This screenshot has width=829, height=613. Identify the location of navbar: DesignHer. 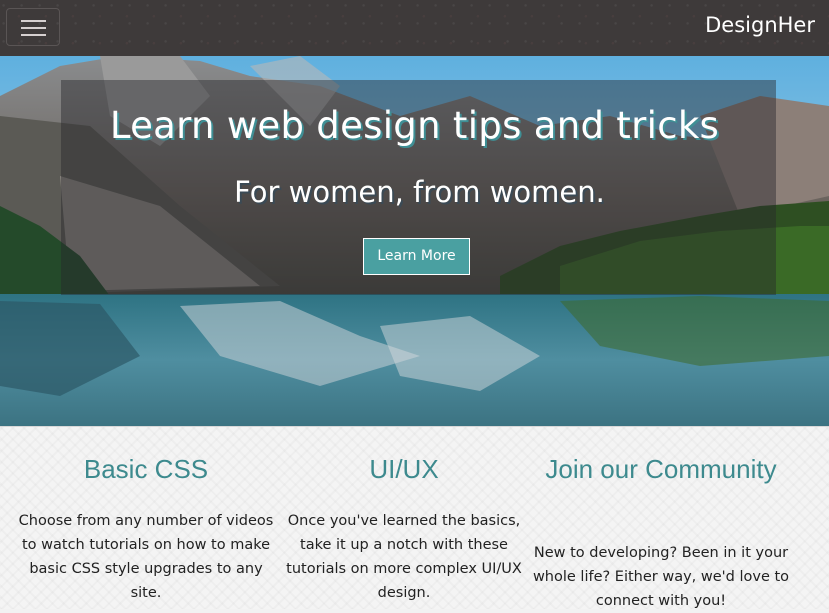
(414, 28).